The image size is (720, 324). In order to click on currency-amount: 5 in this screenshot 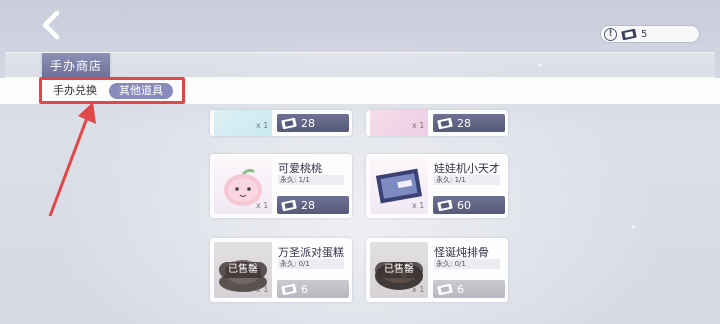, I will do `click(644, 34)`.